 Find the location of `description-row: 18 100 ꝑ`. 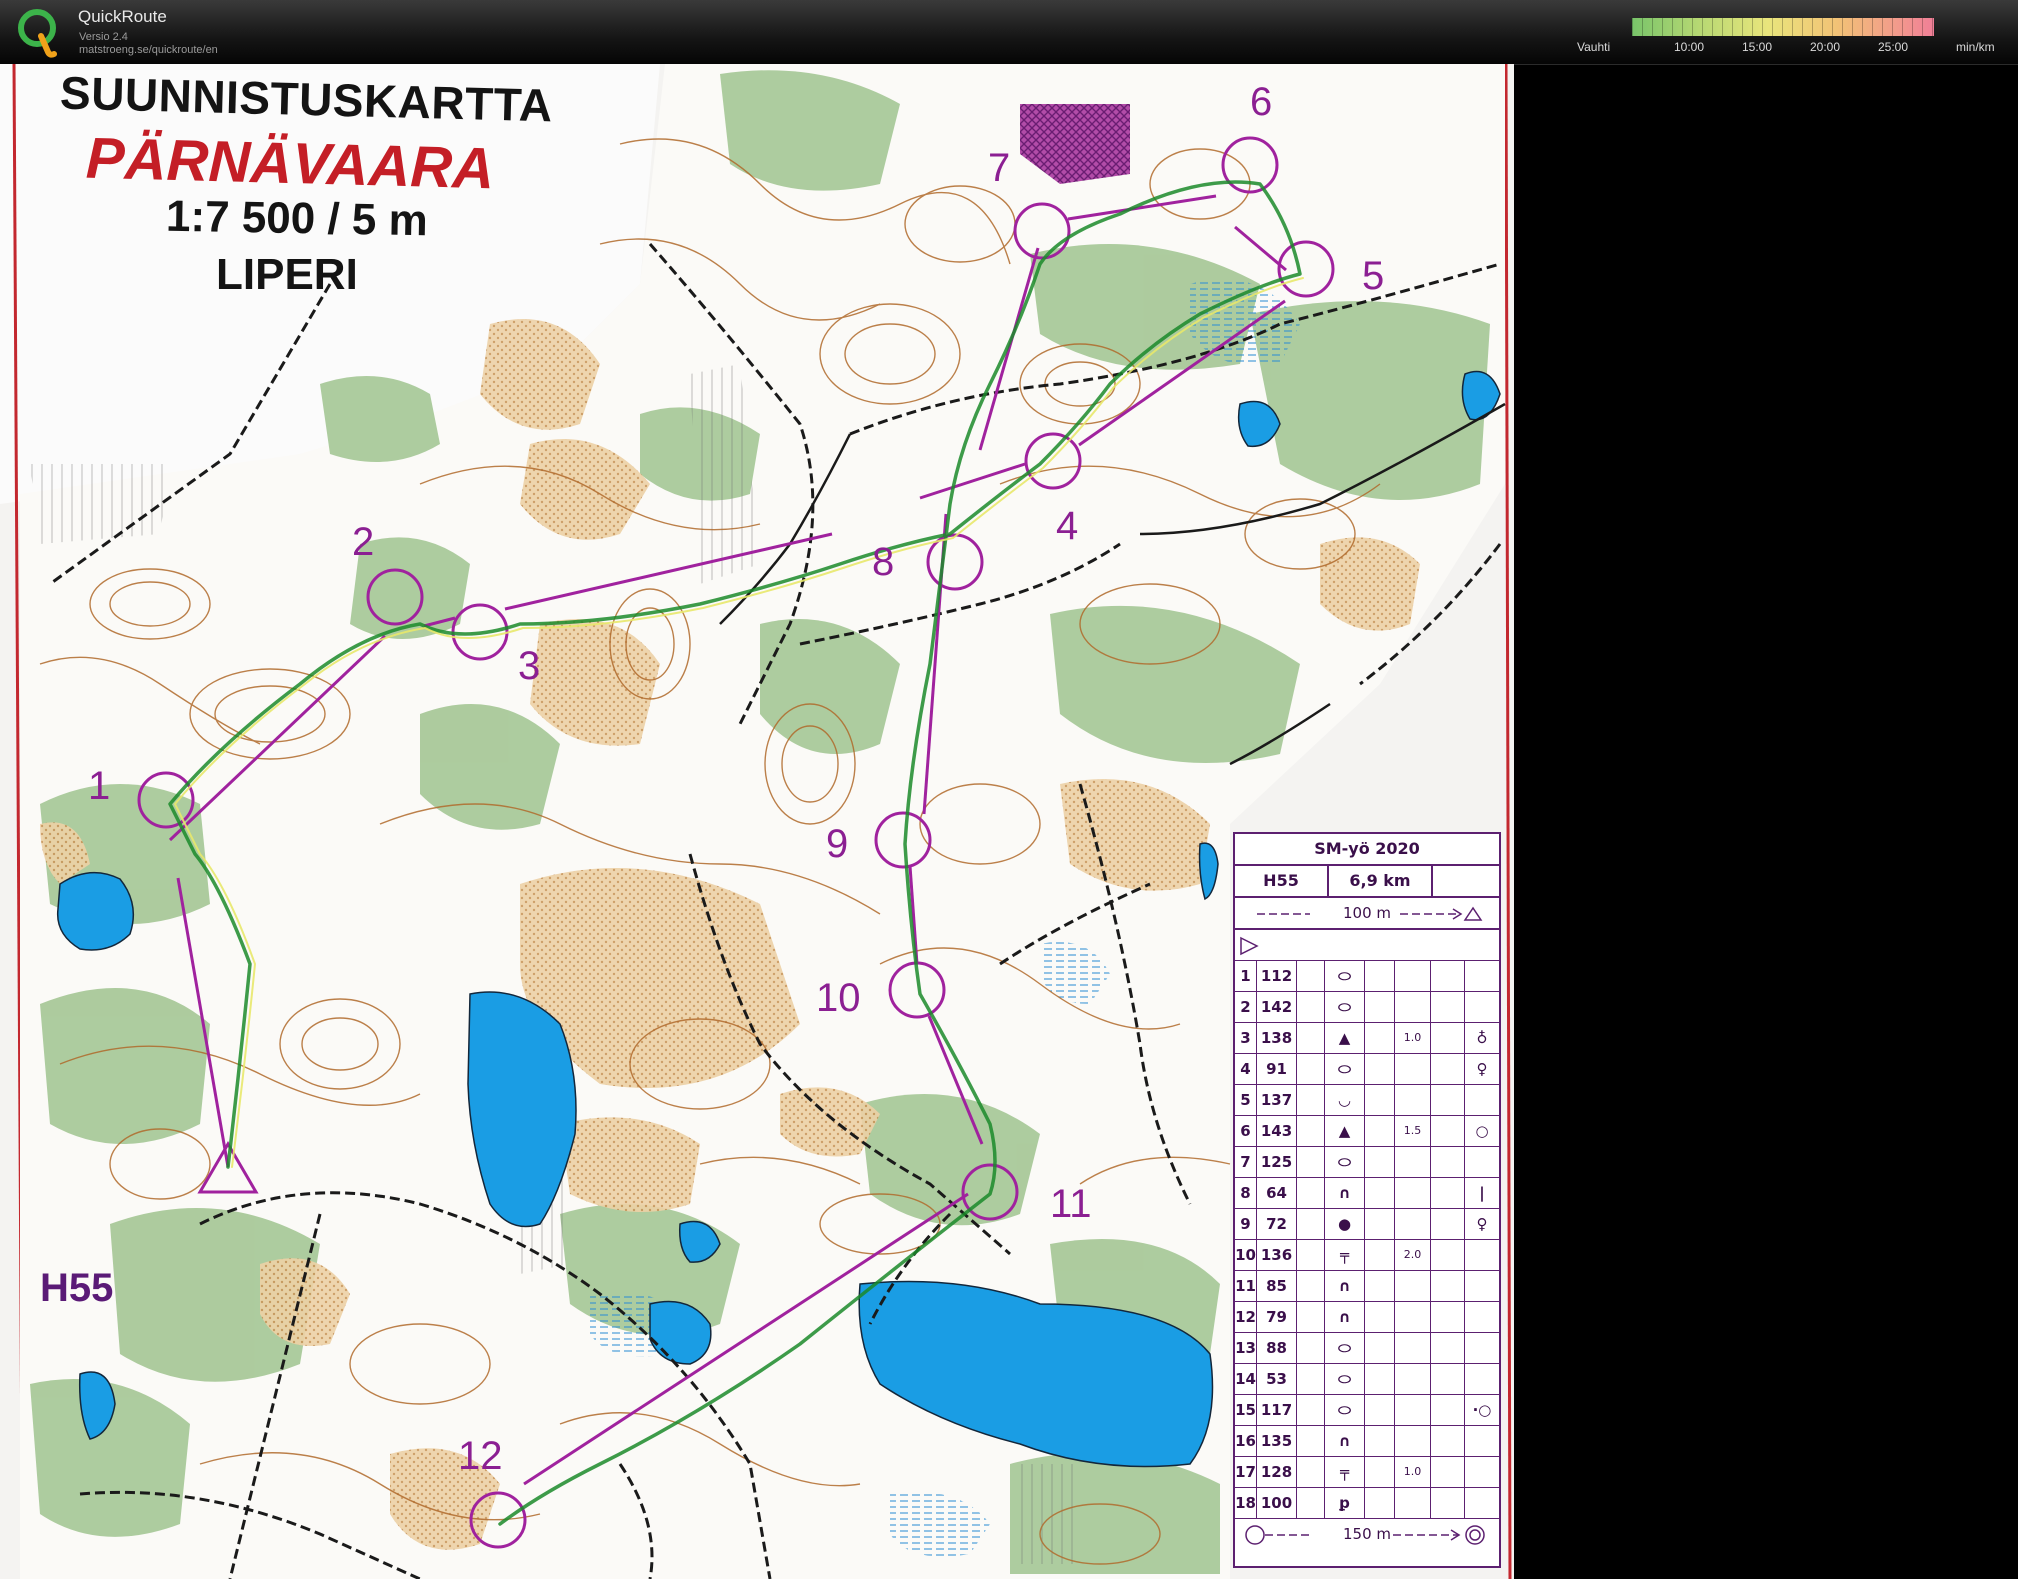

description-row: 18 100 ꝑ is located at coordinates (1367, 1503).